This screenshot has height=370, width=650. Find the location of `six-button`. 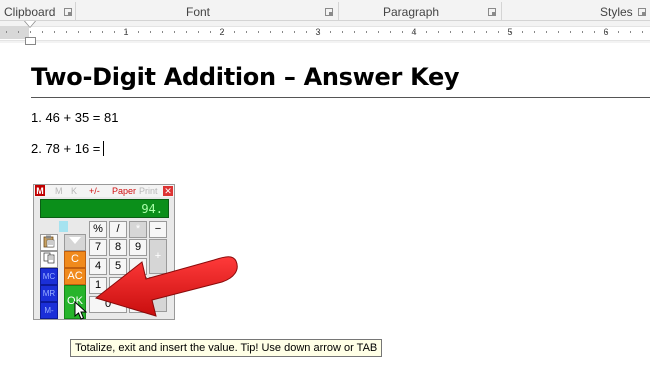

six-button is located at coordinates (138, 266).